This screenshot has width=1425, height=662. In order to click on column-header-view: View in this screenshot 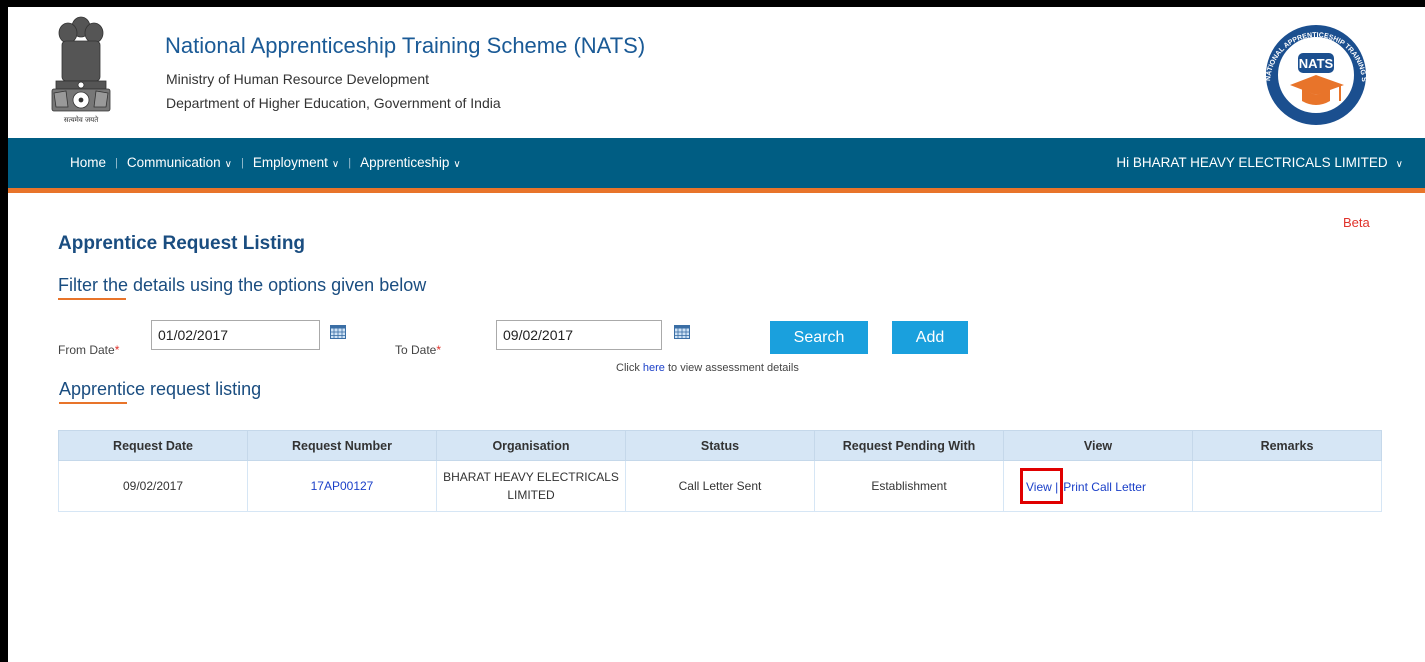, I will do `click(1098, 445)`.